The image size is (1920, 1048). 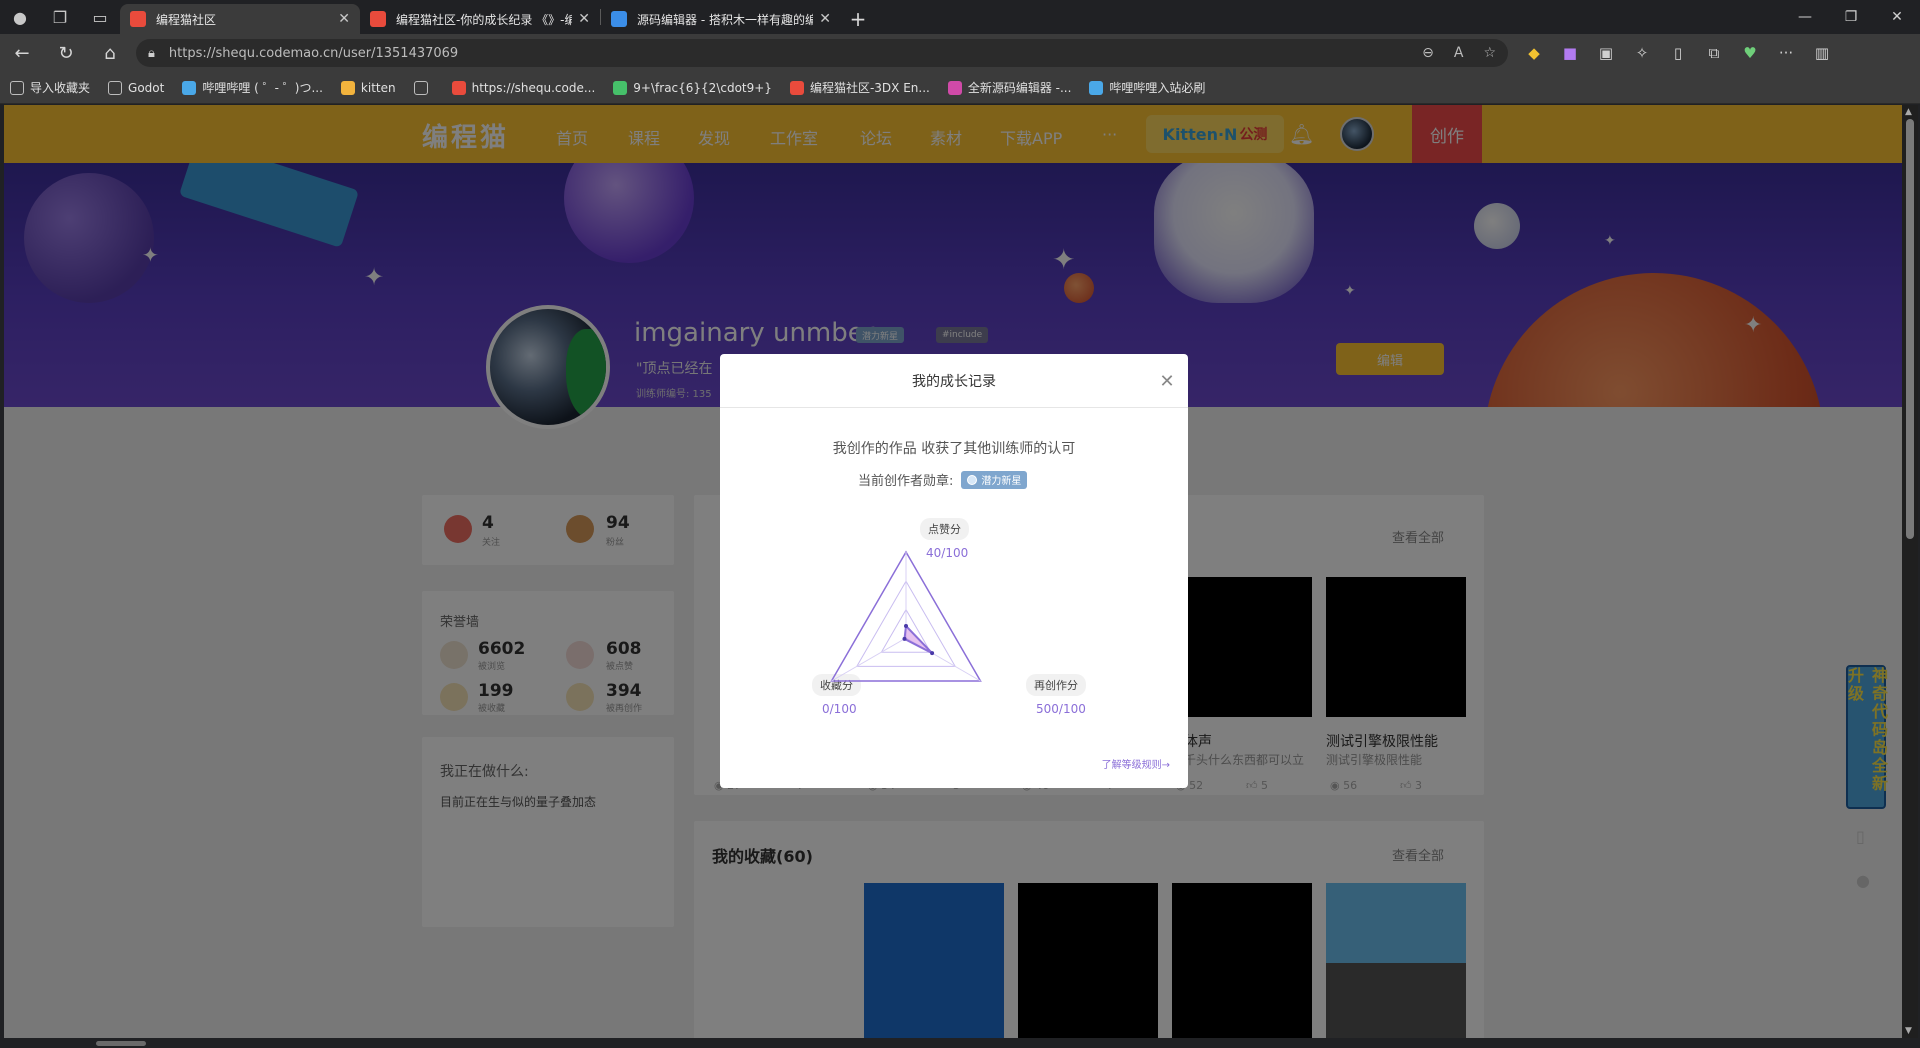 I want to click on zoom-icon: ⊖, so click(x=1428, y=53).